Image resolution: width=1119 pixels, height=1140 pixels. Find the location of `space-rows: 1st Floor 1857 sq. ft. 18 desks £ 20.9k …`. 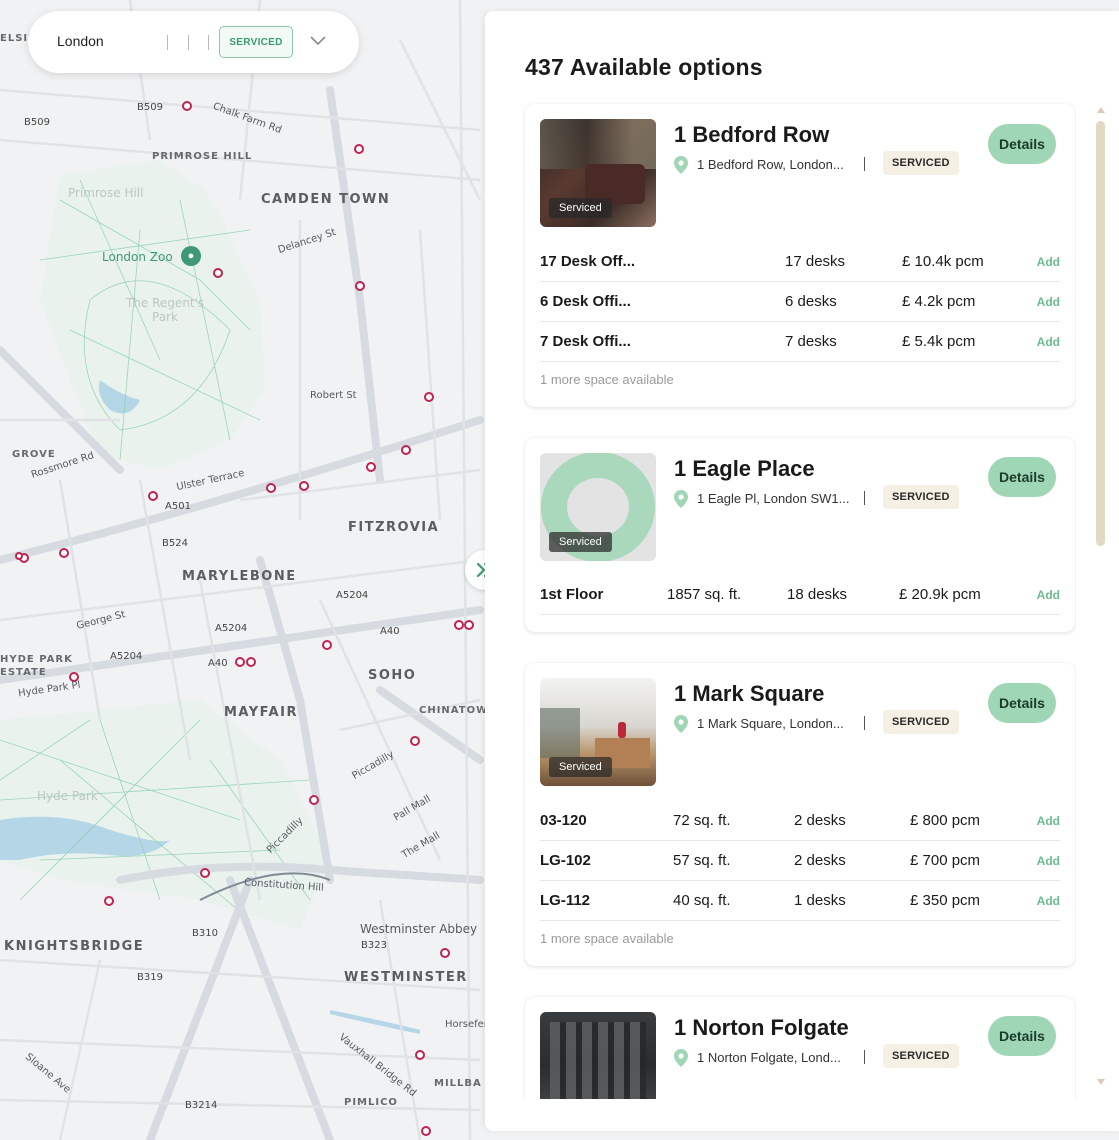

space-rows: 1st Floor 1857 sq. ft. 18 desks £ 20.9k … is located at coordinates (800, 595).